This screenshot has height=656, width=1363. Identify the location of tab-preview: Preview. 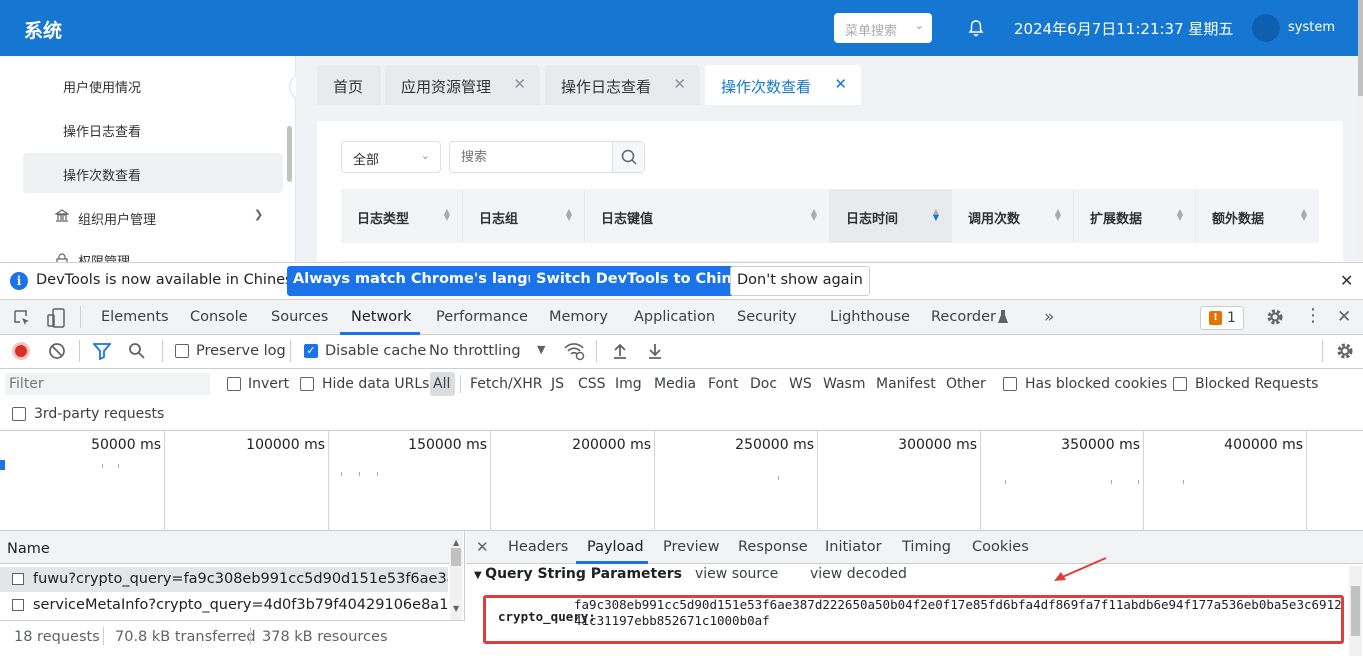
(691, 547).